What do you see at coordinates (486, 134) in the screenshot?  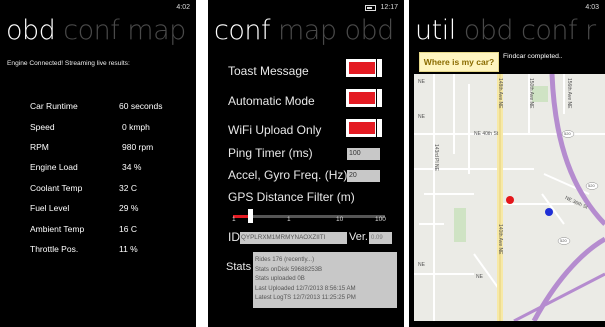 I see `street-label: NE 40th St` at bounding box center [486, 134].